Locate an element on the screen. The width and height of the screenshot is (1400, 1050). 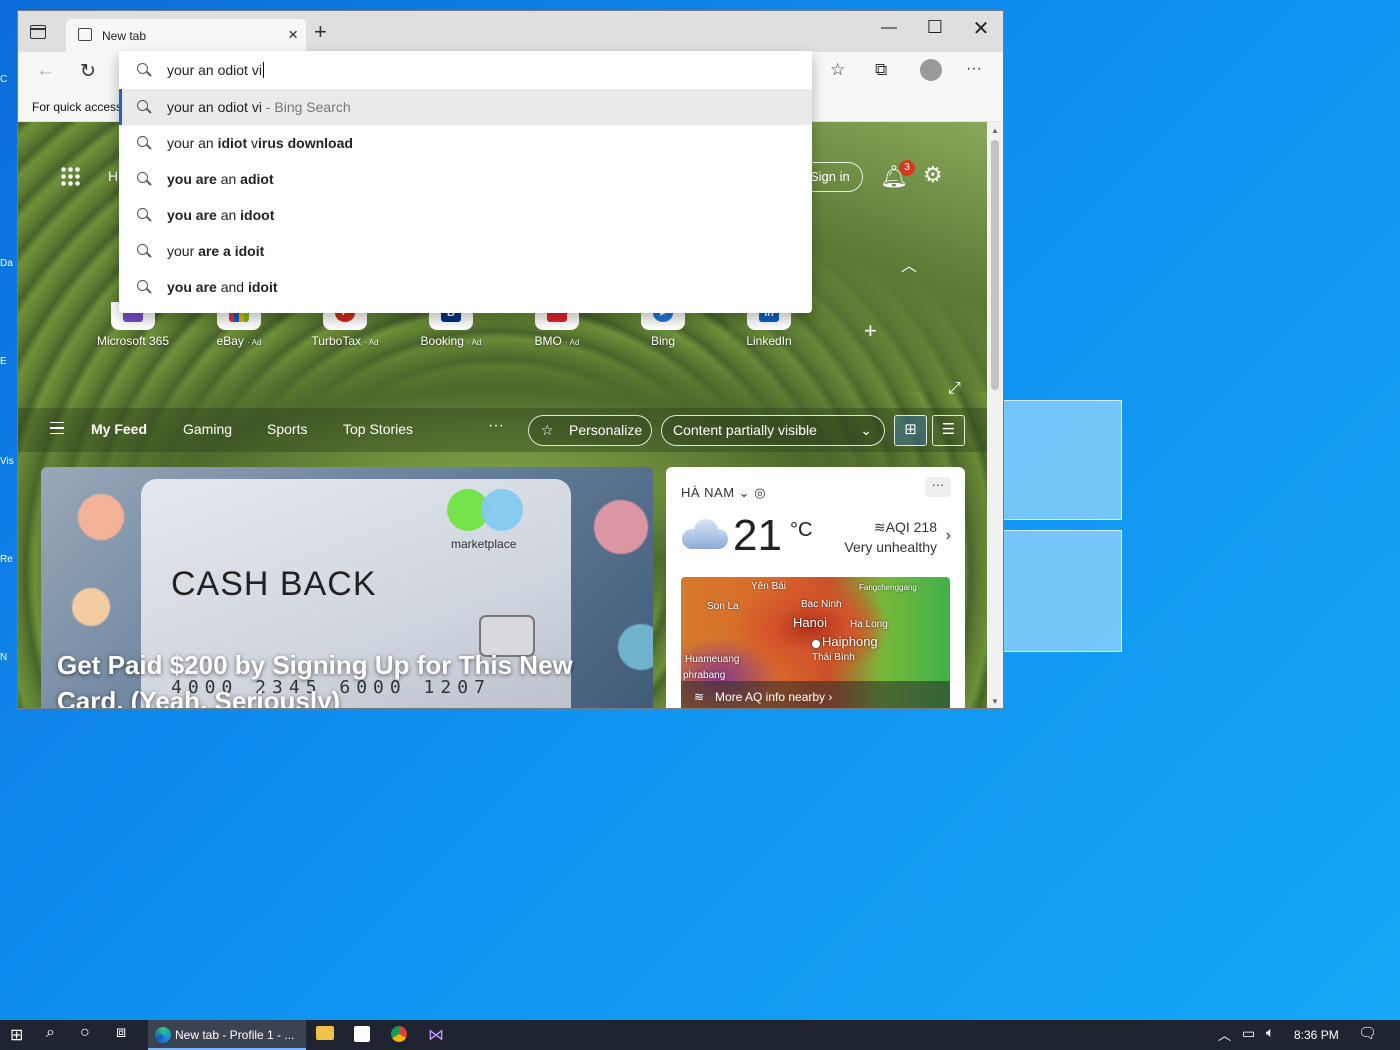
tab-actions-icon is located at coordinates (38, 32).